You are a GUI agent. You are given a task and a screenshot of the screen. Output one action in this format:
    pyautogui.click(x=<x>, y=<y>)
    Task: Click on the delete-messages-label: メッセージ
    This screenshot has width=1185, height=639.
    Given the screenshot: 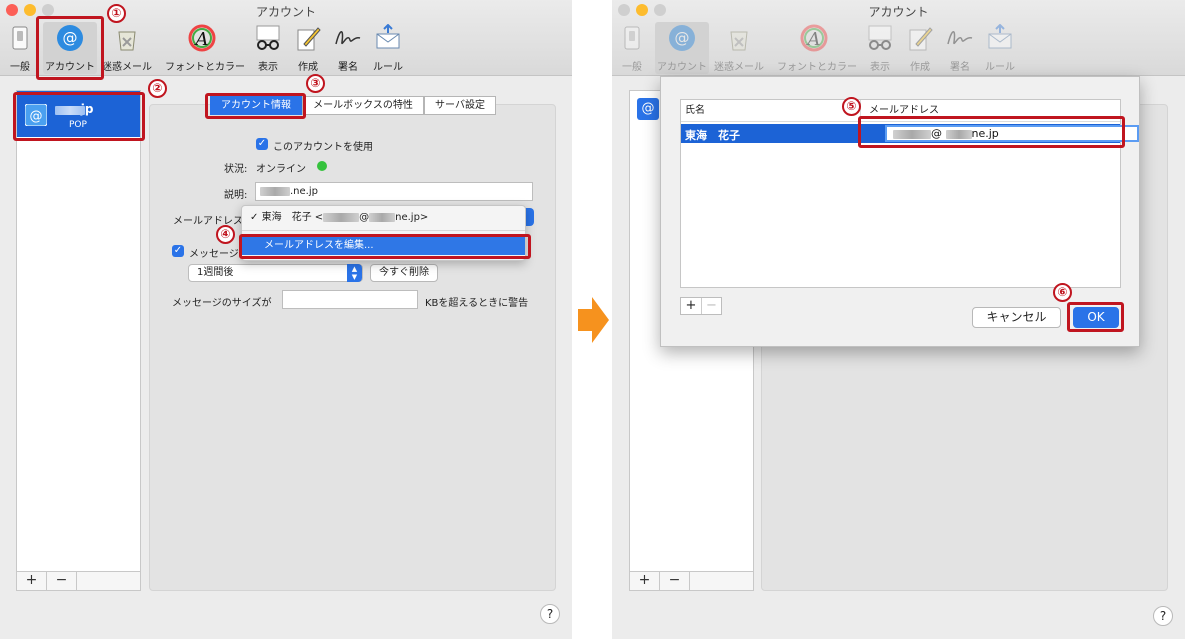 What is the action you would take?
    pyautogui.click(x=214, y=254)
    